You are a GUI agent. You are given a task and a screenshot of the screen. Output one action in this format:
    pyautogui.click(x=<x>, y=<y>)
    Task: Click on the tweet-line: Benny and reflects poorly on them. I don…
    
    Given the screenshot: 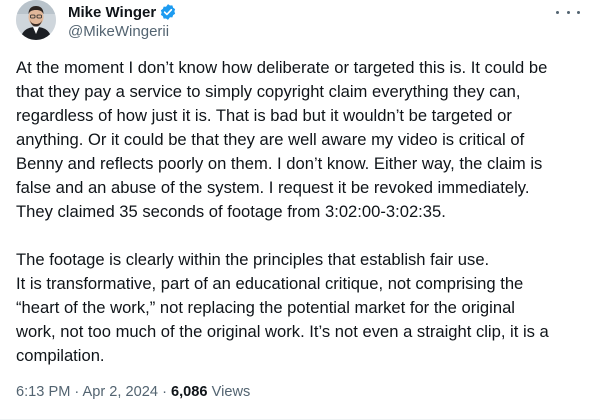 What is the action you would take?
    pyautogui.click(x=279, y=163)
    